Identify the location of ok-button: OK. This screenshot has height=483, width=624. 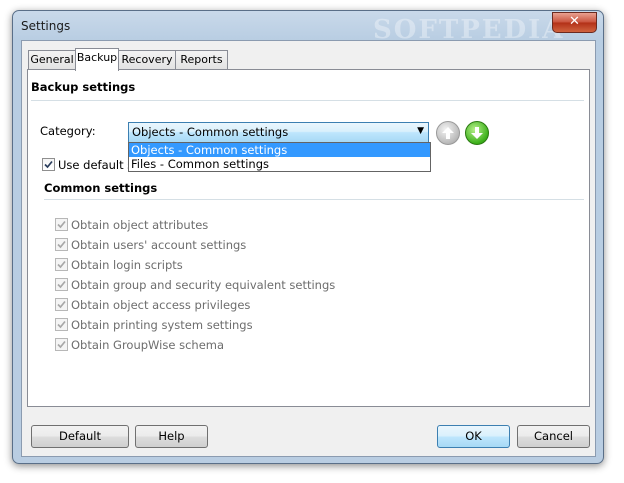
(473, 436).